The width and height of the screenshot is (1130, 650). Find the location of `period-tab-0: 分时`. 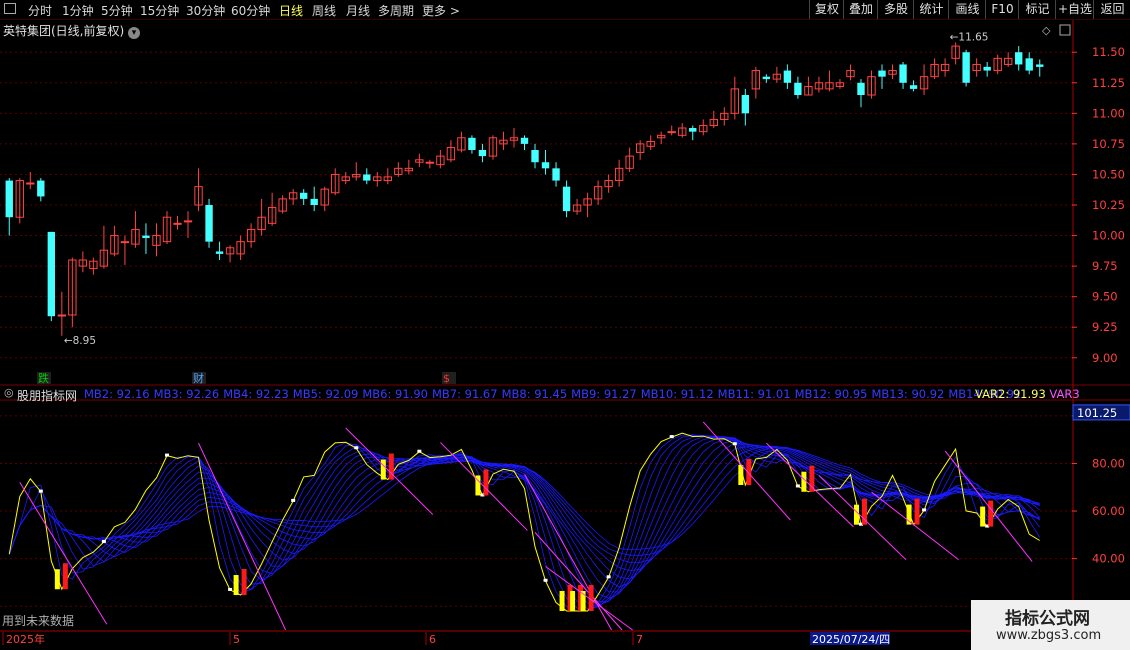

period-tab-0: 分时 is located at coordinates (40, 10).